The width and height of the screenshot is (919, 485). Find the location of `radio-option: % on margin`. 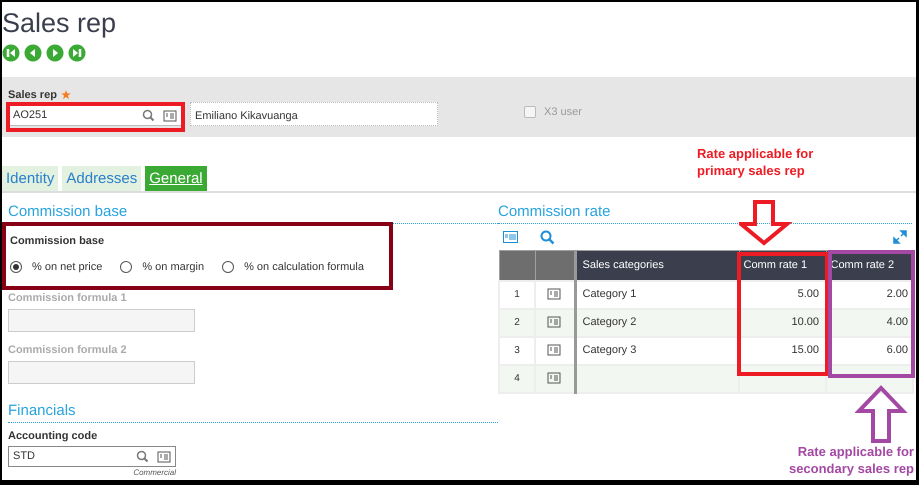

radio-option: % on margin is located at coordinates (162, 267).